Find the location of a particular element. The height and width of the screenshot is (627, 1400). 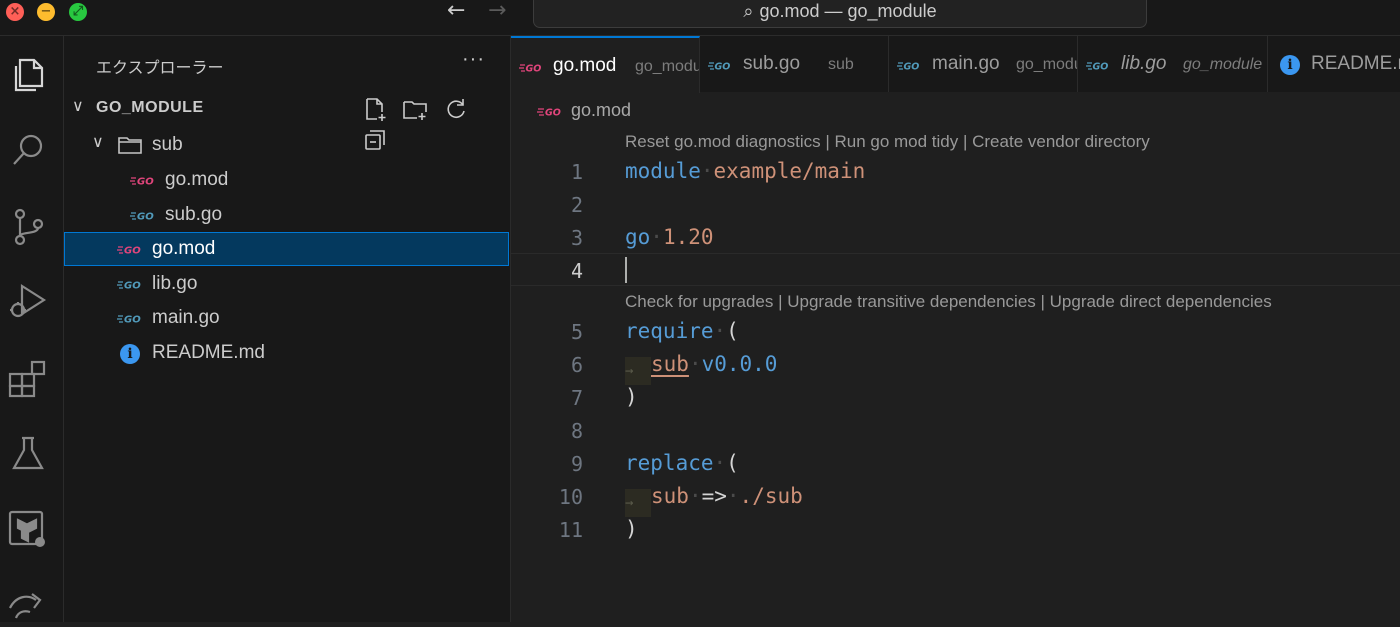

info-icon: i is located at coordinates (1290, 65).